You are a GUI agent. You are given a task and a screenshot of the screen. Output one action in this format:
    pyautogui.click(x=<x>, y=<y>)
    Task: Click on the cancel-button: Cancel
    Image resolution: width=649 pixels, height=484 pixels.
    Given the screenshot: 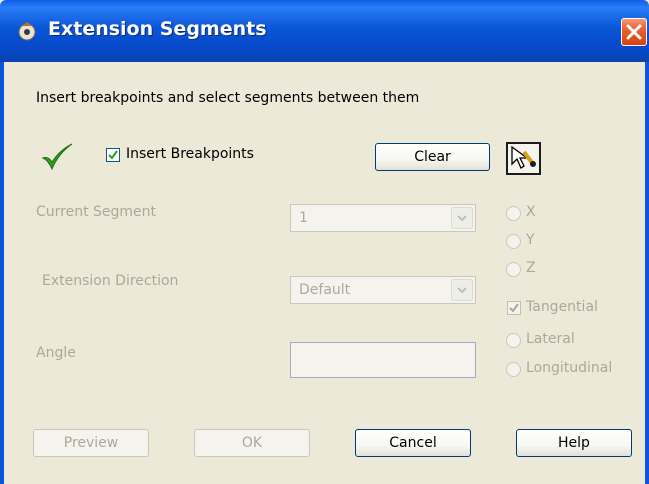 What is the action you would take?
    pyautogui.click(x=413, y=443)
    